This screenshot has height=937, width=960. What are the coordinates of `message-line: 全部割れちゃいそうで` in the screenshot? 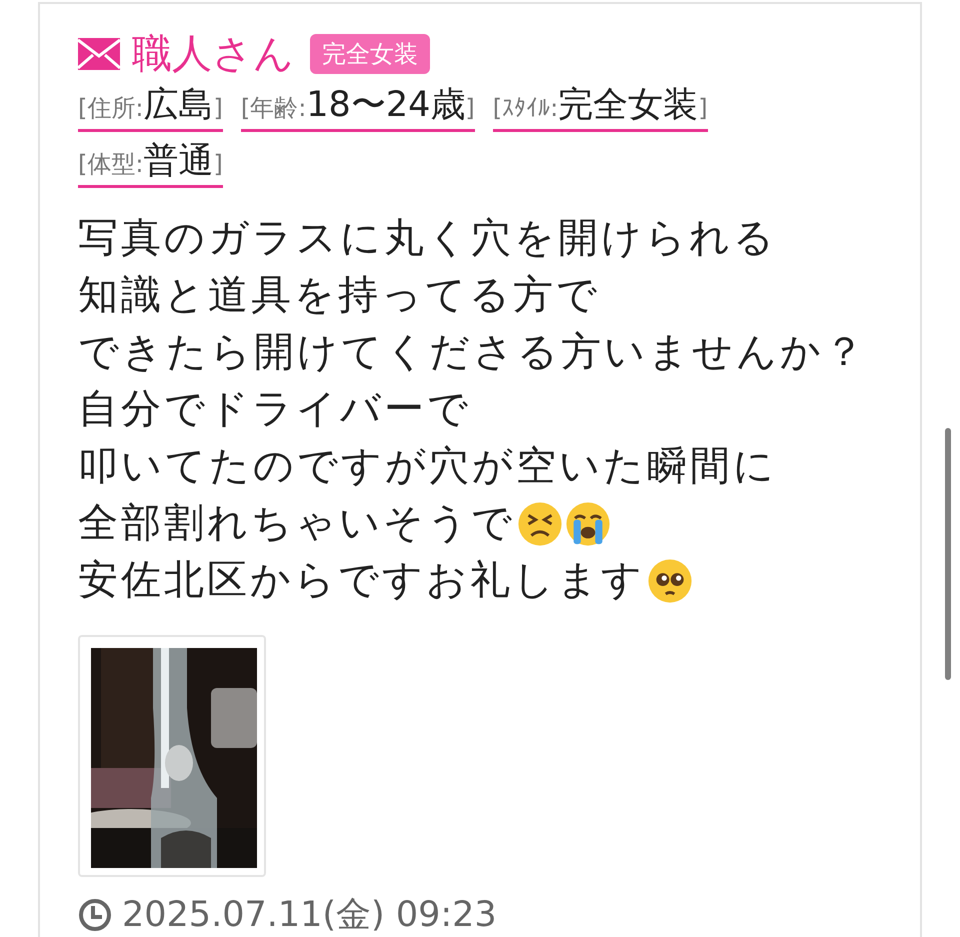 It's located at (296, 523).